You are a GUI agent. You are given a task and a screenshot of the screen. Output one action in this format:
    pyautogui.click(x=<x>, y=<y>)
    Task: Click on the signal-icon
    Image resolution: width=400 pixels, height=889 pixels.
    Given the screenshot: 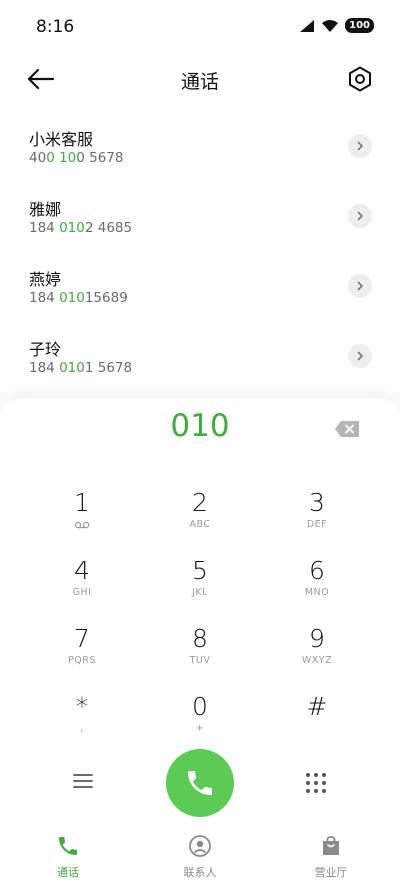 What is the action you would take?
    pyautogui.click(x=307, y=25)
    